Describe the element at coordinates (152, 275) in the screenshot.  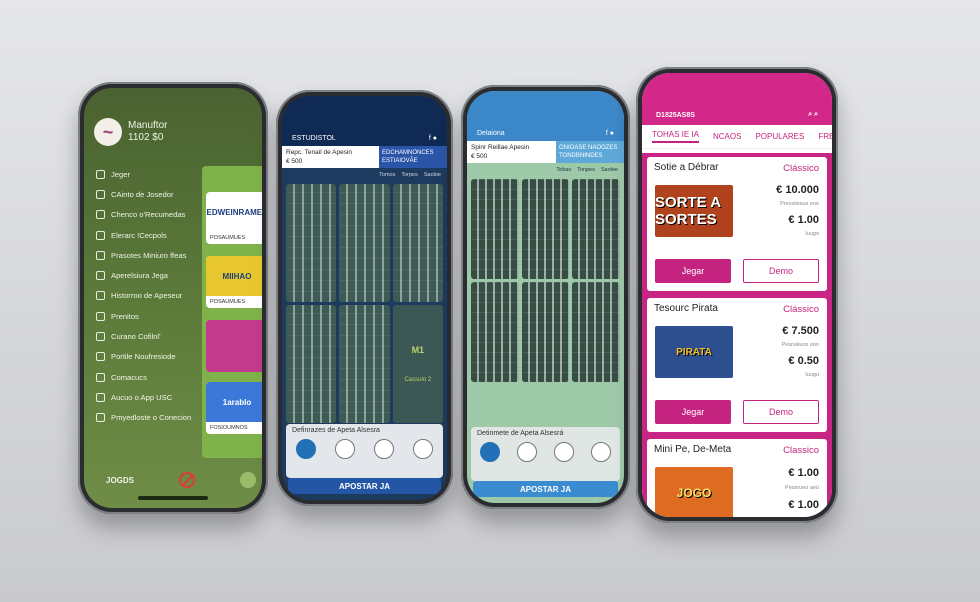
I see `menu-item: Aperelsiura Jega` at that location.